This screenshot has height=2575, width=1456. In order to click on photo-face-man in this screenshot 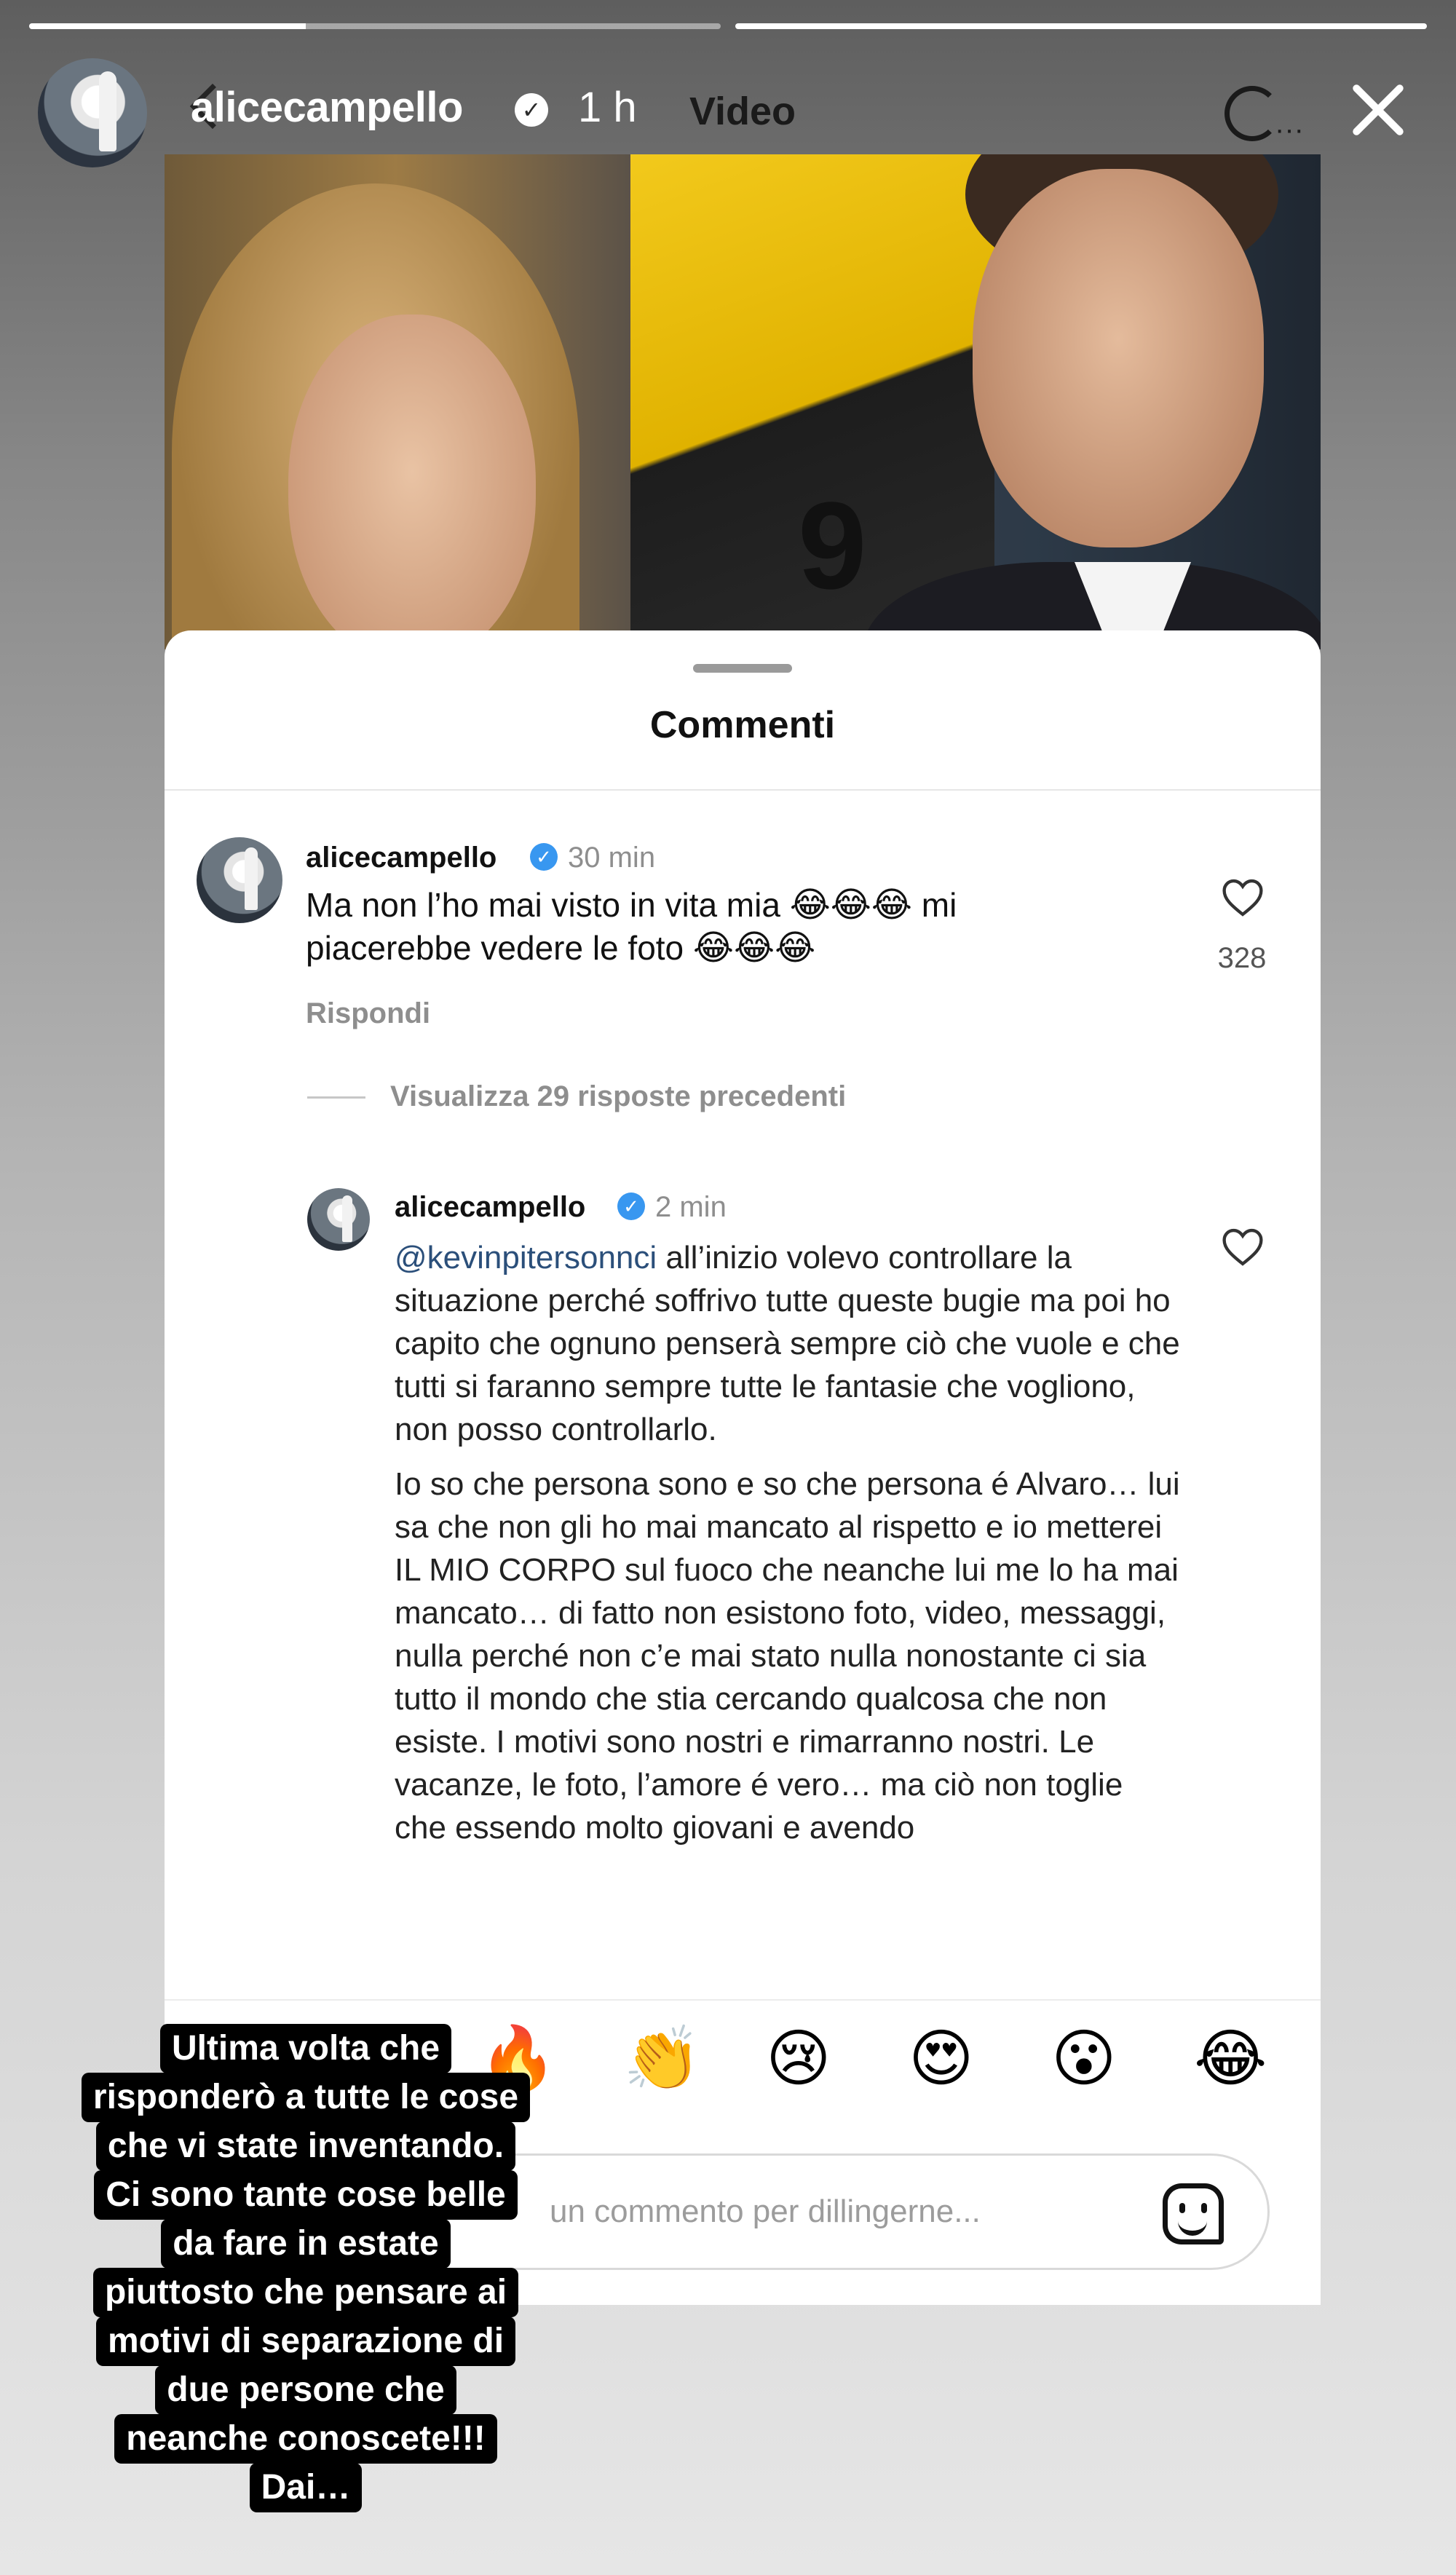, I will do `click(1118, 358)`.